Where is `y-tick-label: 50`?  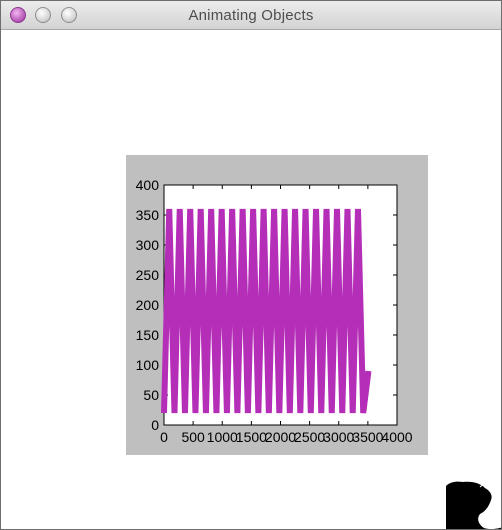 y-tick-label: 50 is located at coordinates (151, 395).